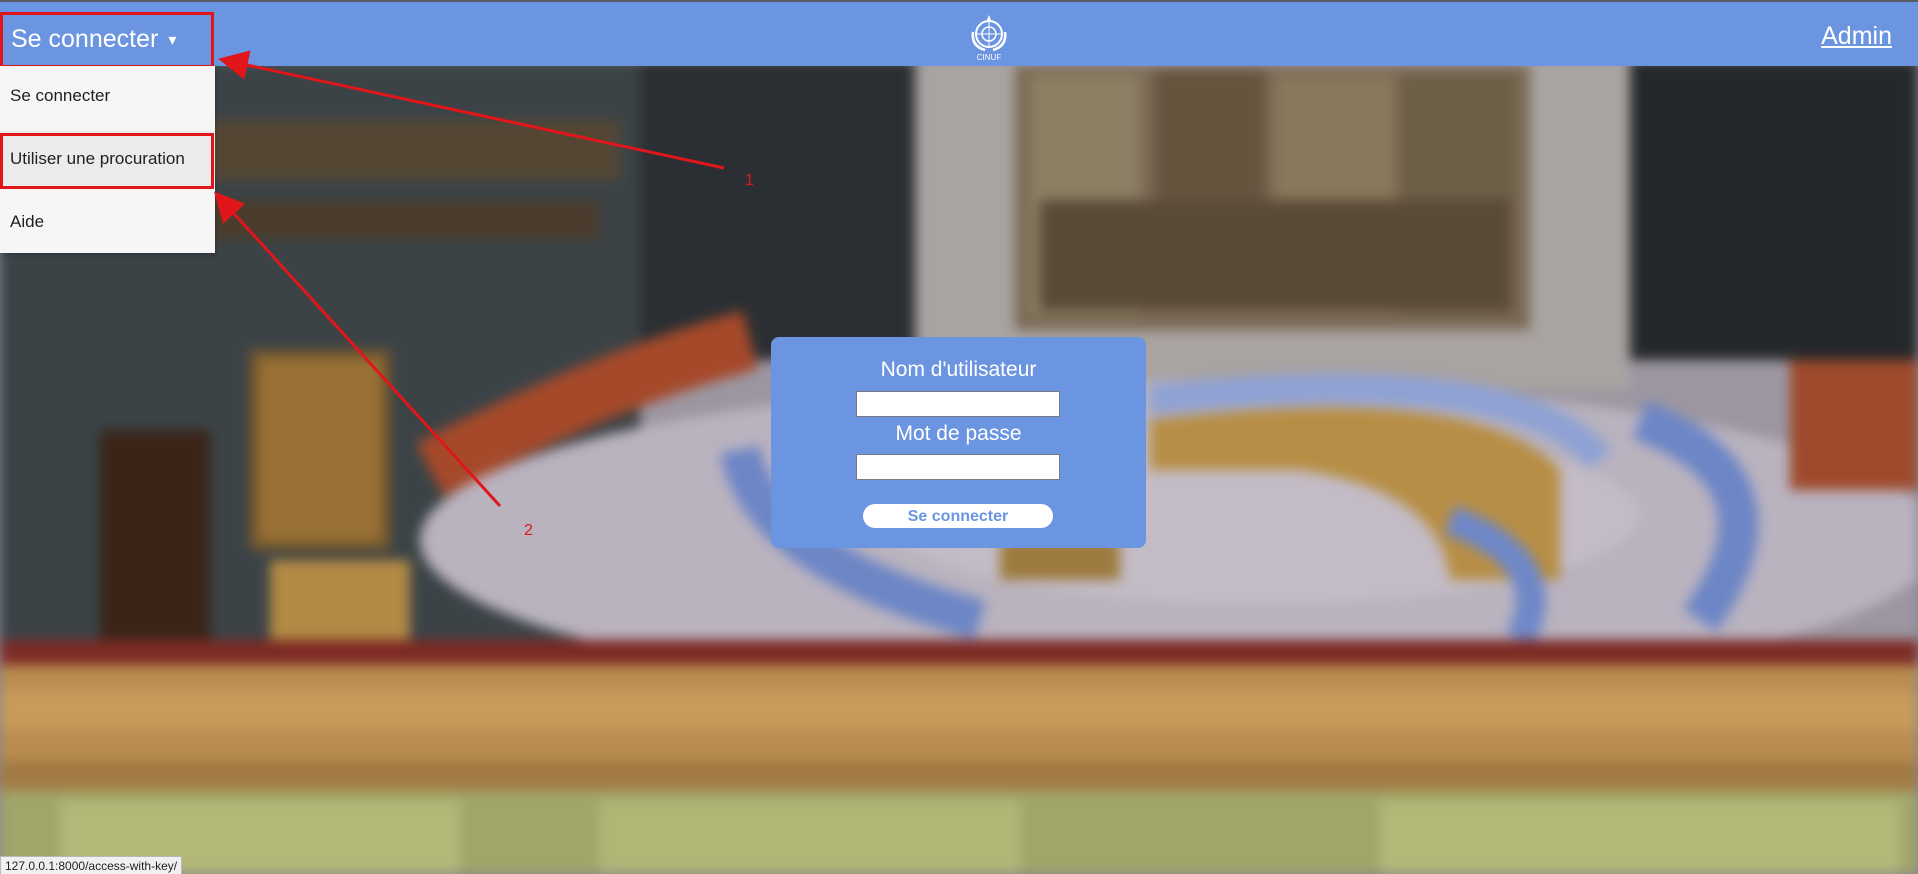 Image resolution: width=1918 pixels, height=874 pixels. Describe the element at coordinates (749, 180) in the screenshot. I see `annotation-label-1: 1` at that location.